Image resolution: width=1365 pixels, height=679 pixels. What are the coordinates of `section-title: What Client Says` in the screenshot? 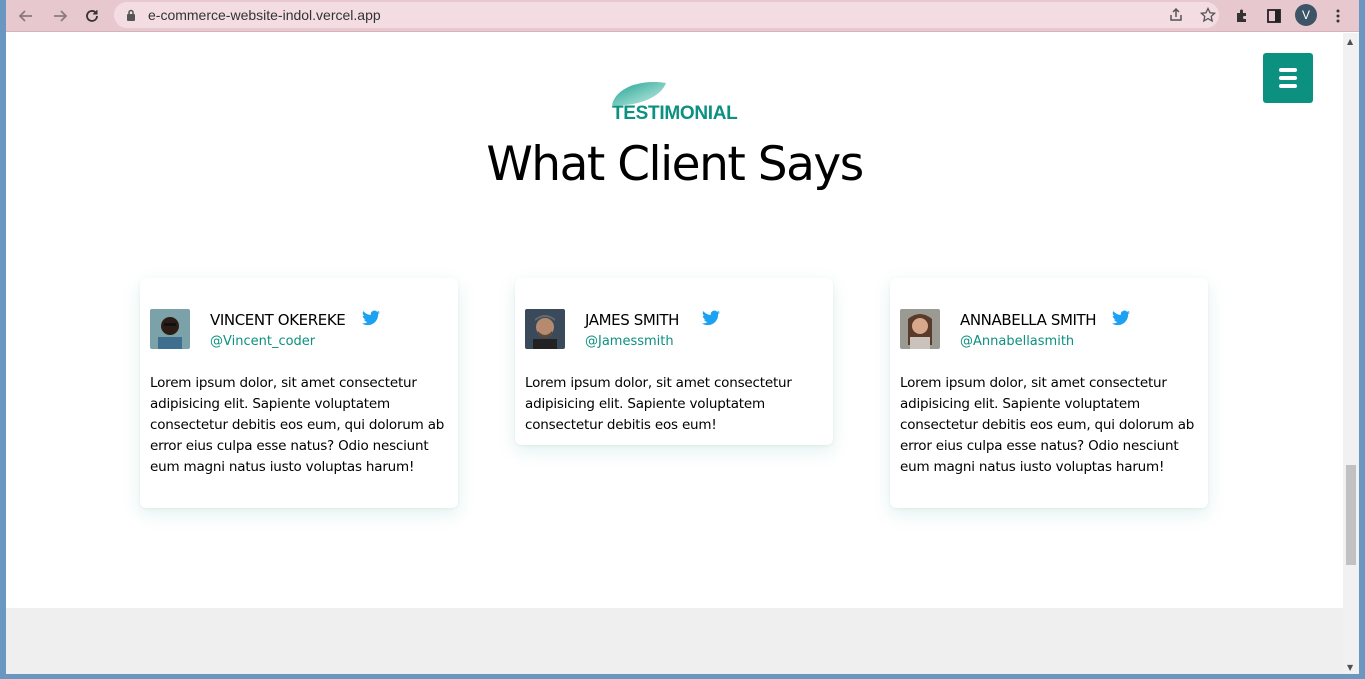 It's located at (675, 164).